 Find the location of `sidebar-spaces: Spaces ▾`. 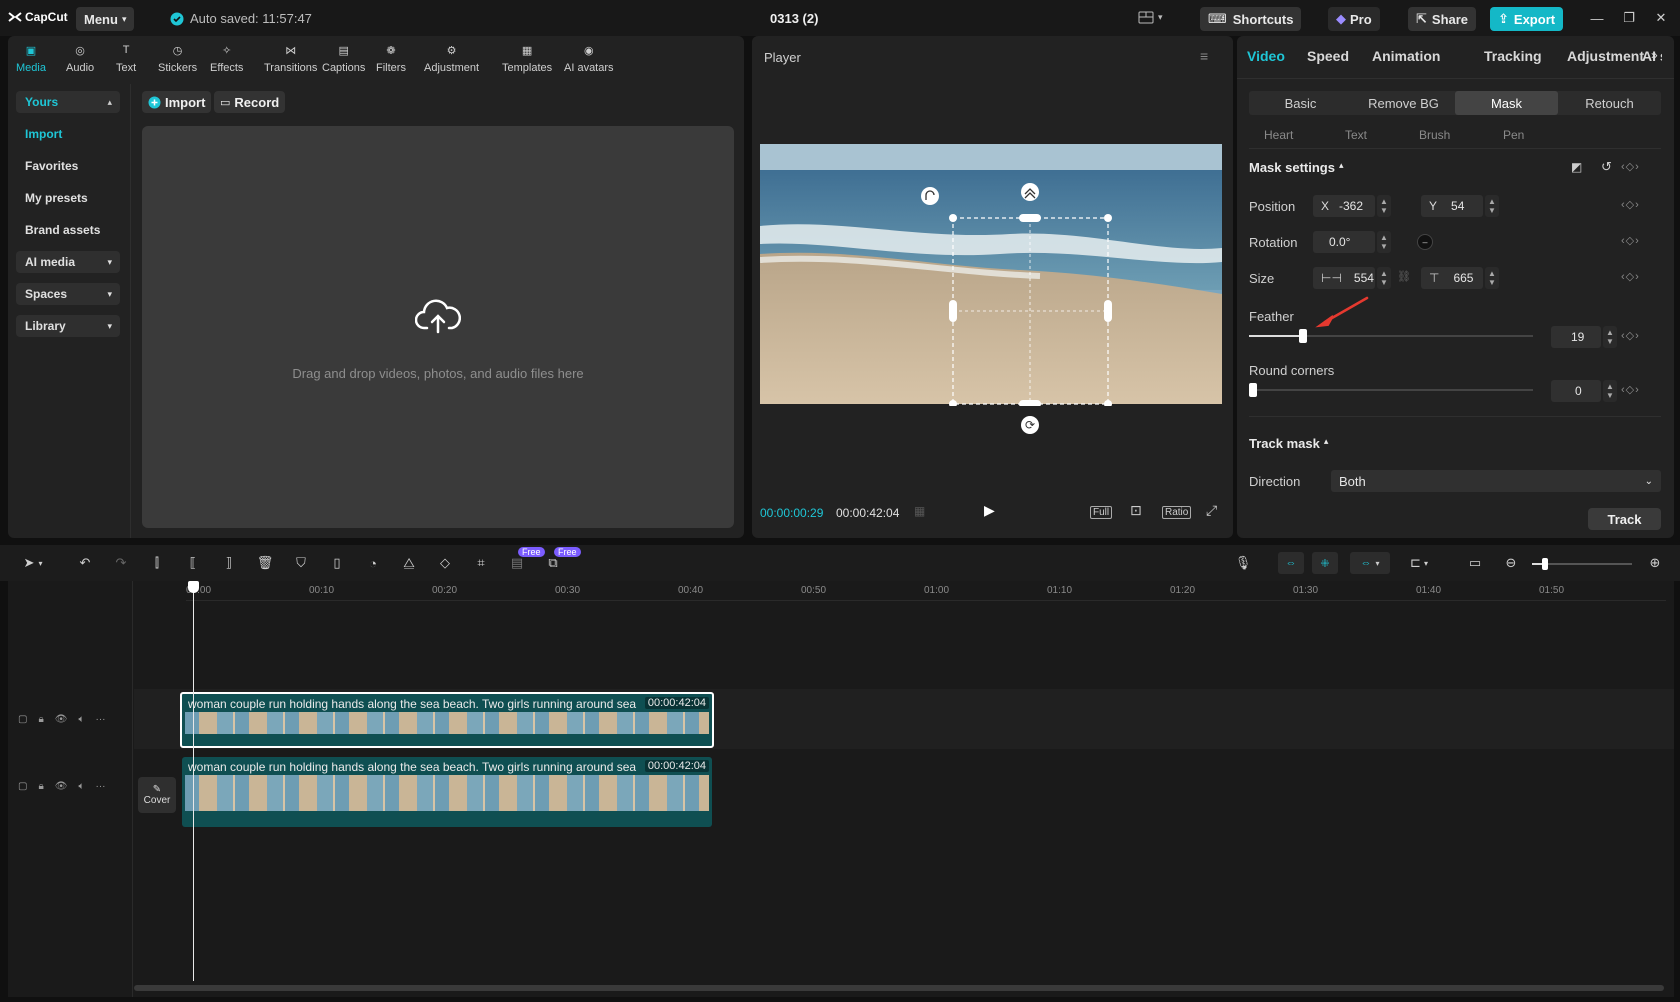

sidebar-spaces: Spaces ▾ is located at coordinates (68, 294).